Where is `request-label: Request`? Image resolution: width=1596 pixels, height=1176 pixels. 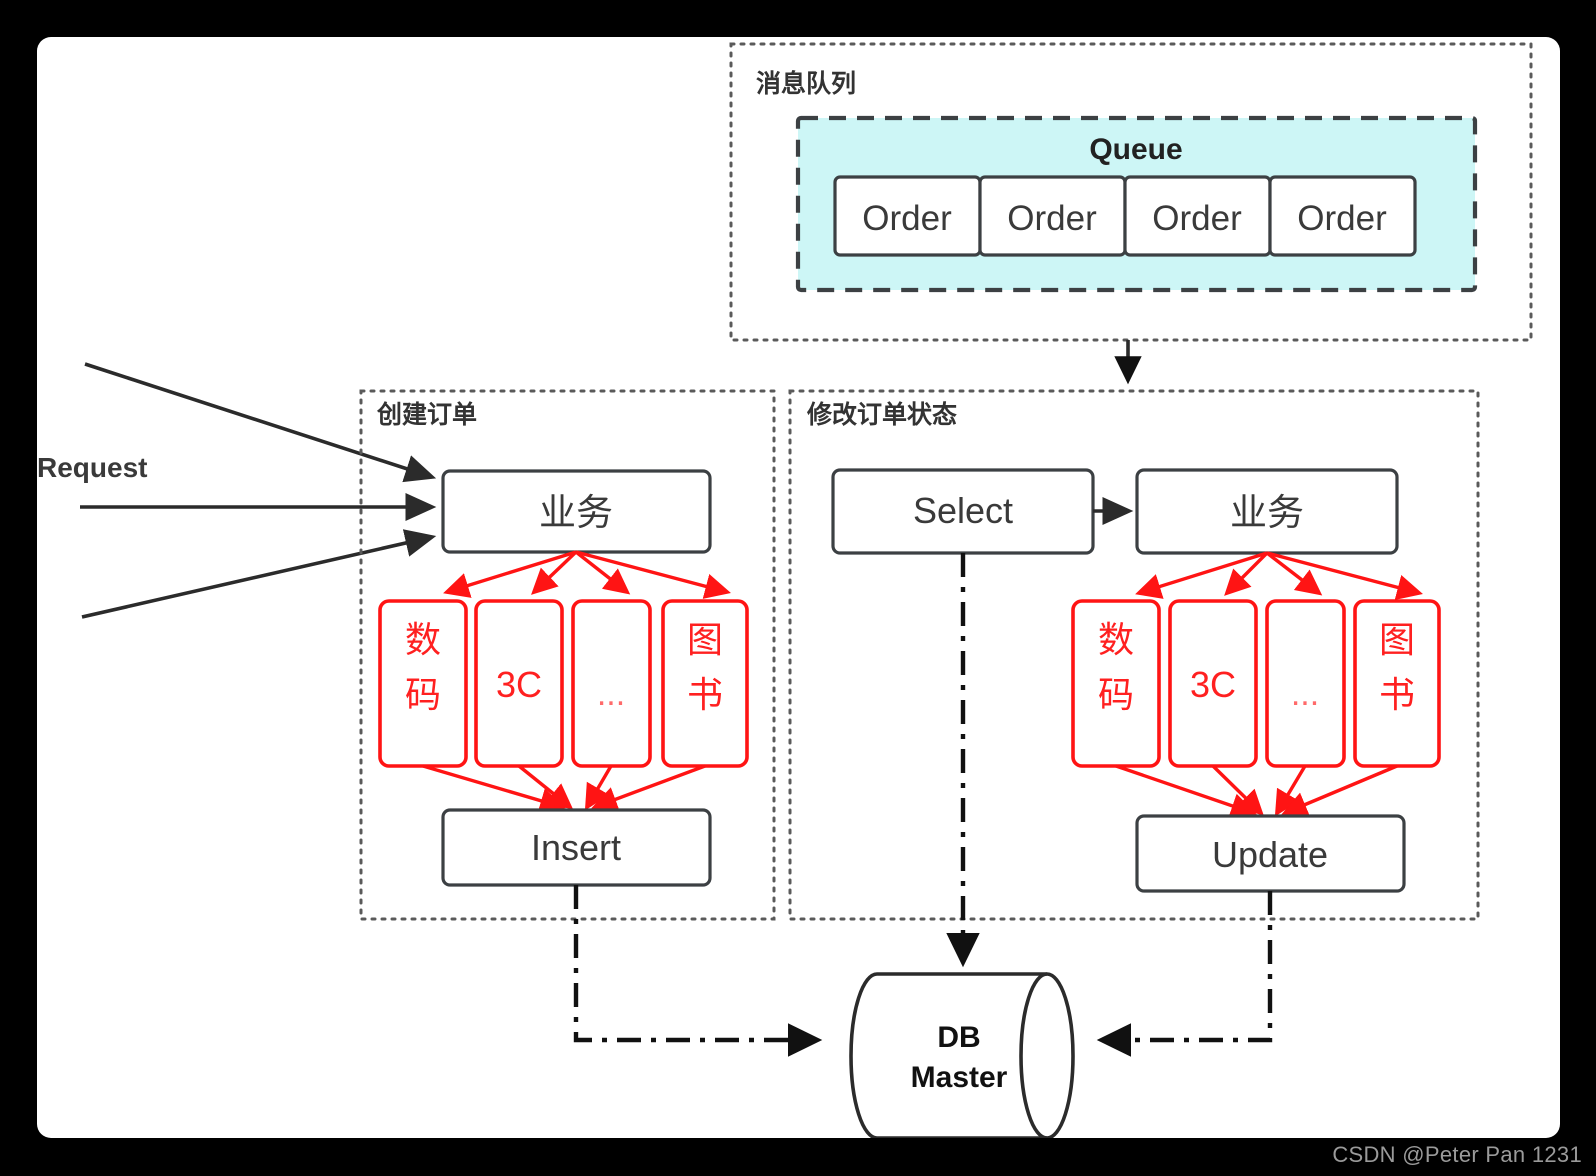
request-label: Request is located at coordinates (92, 467).